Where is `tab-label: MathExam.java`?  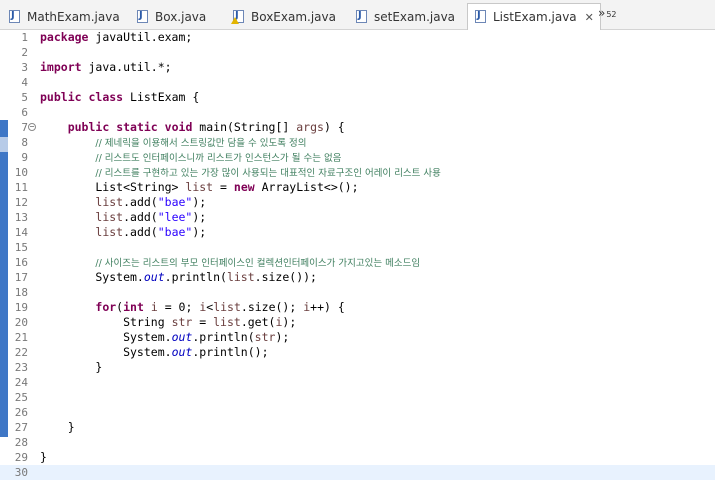
tab-label: MathExam.java is located at coordinates (73, 16).